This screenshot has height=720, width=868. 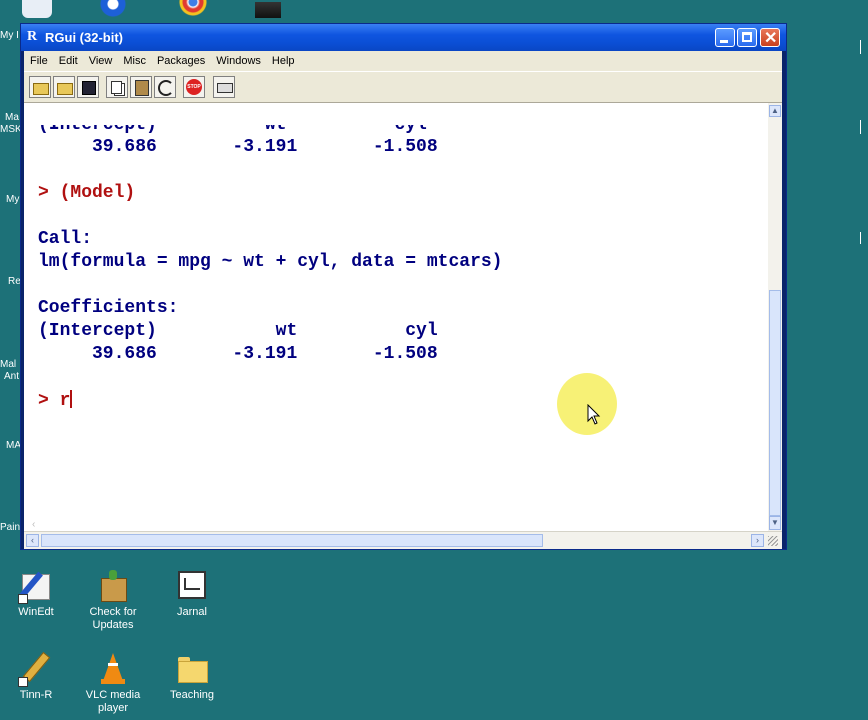 What do you see at coordinates (238, 59) in the screenshot?
I see `menu-windows: Windows` at bounding box center [238, 59].